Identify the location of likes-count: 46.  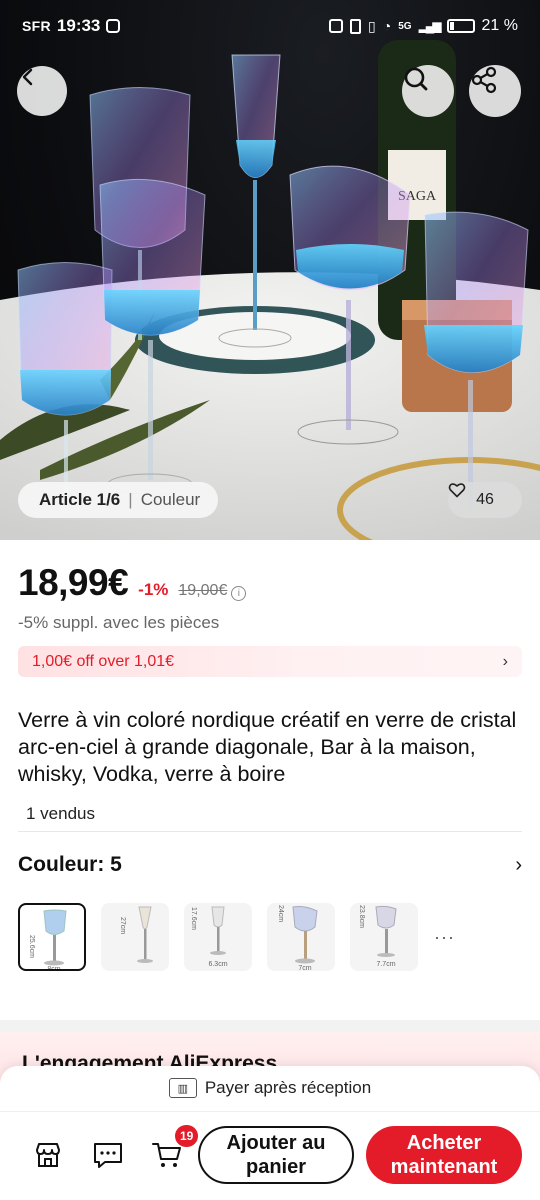
(485, 499).